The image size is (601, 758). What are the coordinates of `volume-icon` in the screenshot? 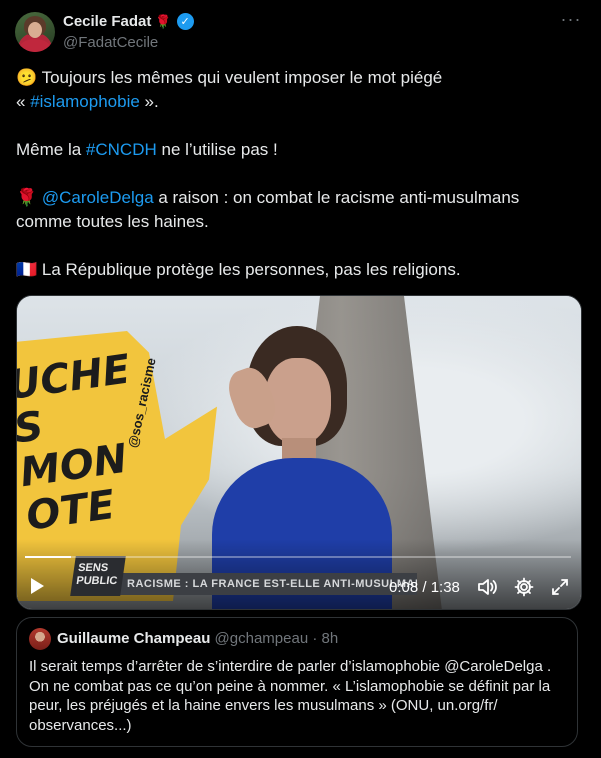 It's located at (488, 587).